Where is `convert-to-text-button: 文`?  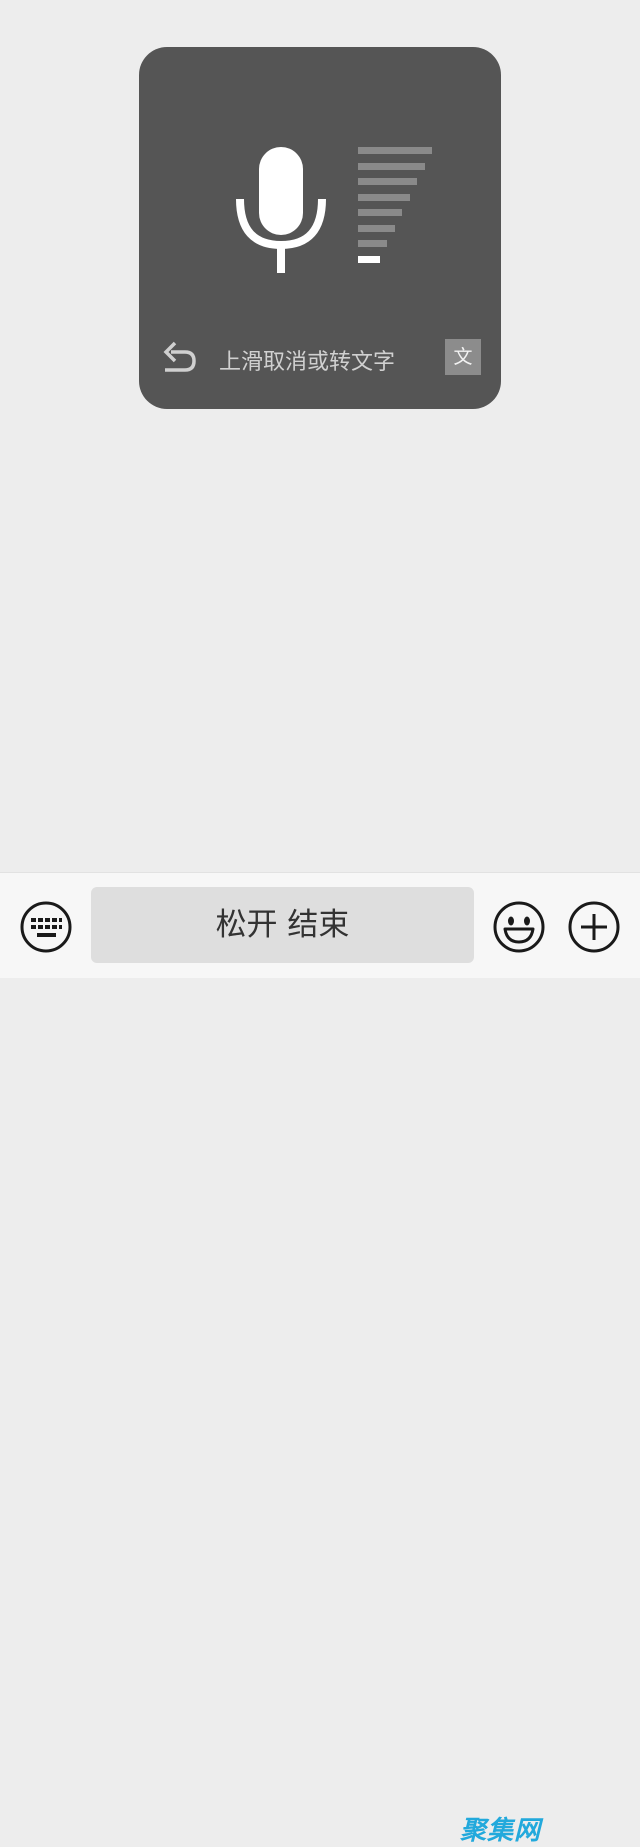
convert-to-text-button: 文 is located at coordinates (463, 357).